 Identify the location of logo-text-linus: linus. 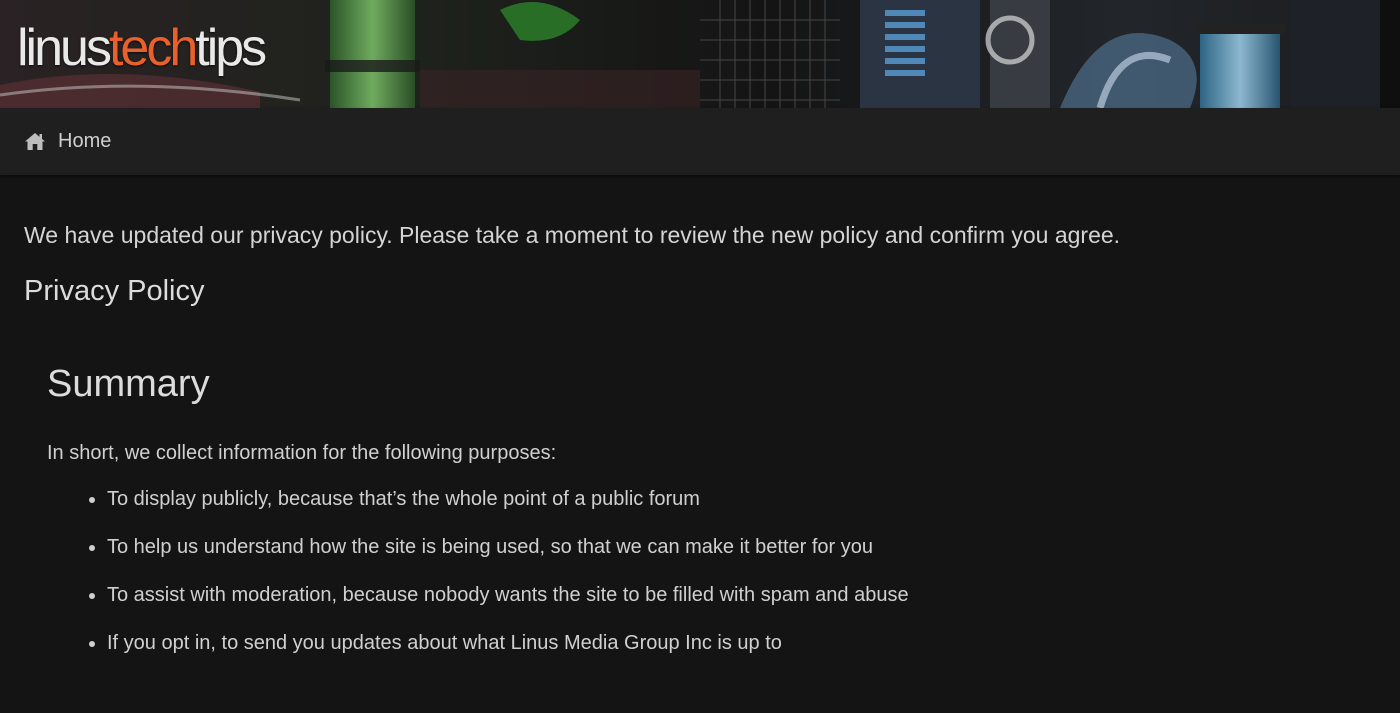
(64, 48).